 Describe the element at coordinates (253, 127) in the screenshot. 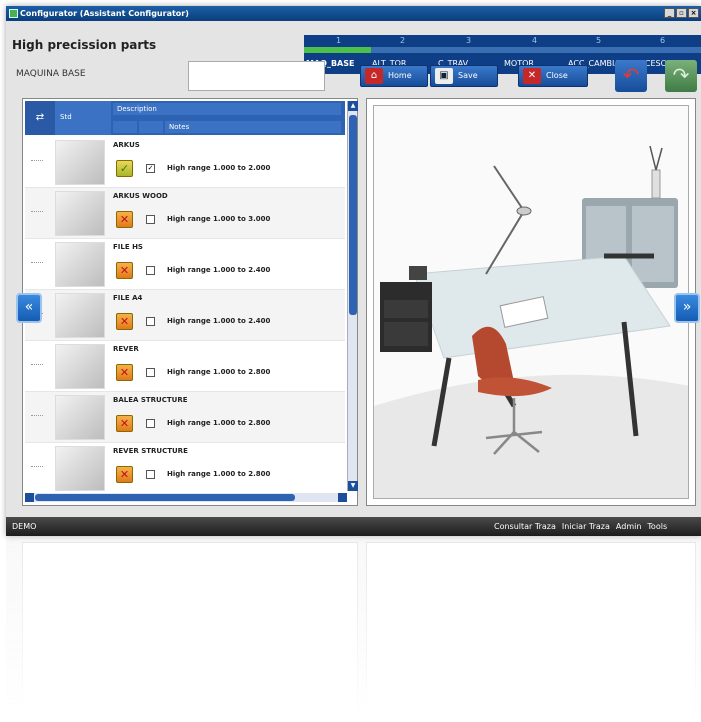

I see `notes-column-header: Notes` at that location.